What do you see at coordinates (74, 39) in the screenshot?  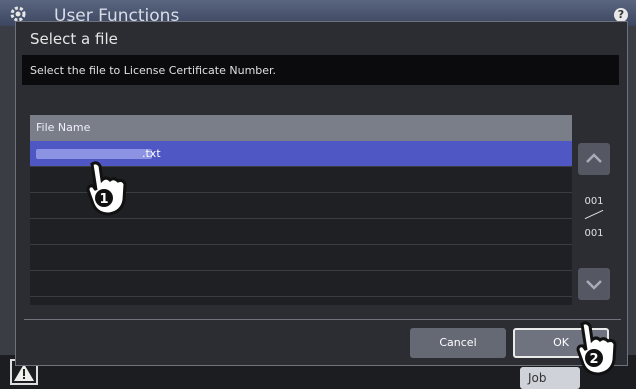 I see `dialog-title: Select a file` at bounding box center [74, 39].